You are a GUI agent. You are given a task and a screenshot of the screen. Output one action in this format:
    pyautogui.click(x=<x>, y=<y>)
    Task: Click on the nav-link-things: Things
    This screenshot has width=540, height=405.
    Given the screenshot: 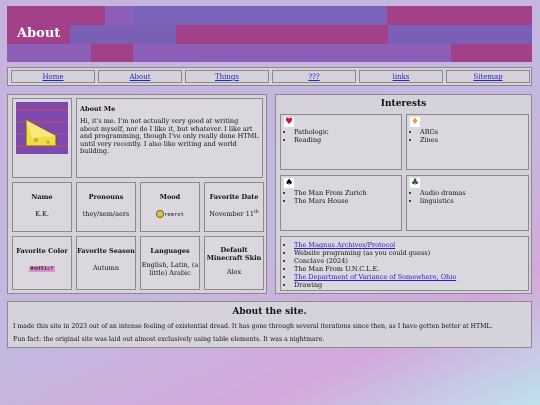 What is the action you would take?
    pyautogui.click(x=227, y=76)
    